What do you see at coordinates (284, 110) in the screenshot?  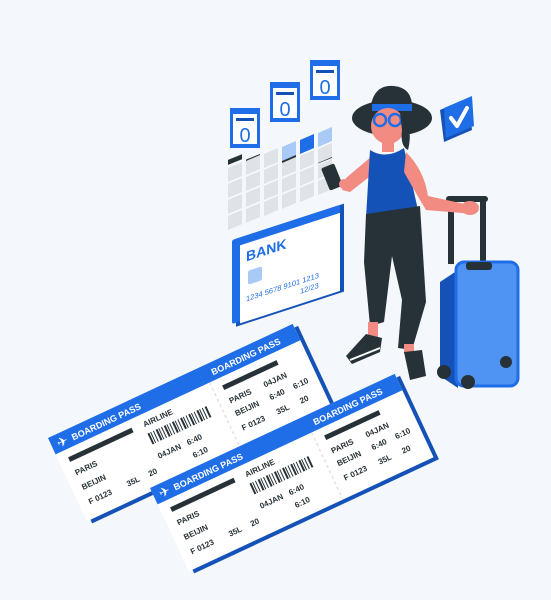 I see `calendar-day-2: 0` at bounding box center [284, 110].